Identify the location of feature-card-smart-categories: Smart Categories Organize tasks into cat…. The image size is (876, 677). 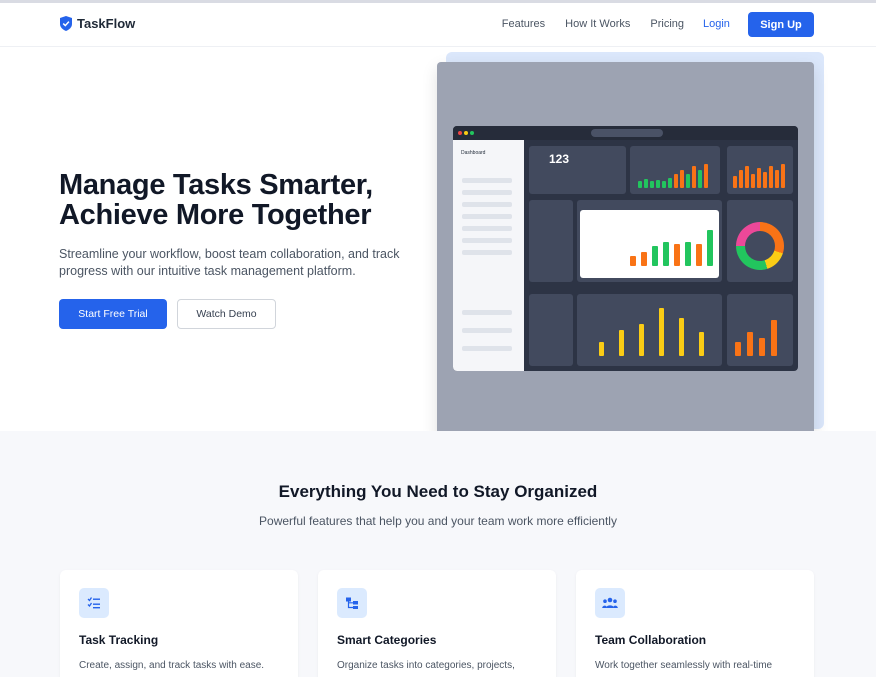
(437, 623).